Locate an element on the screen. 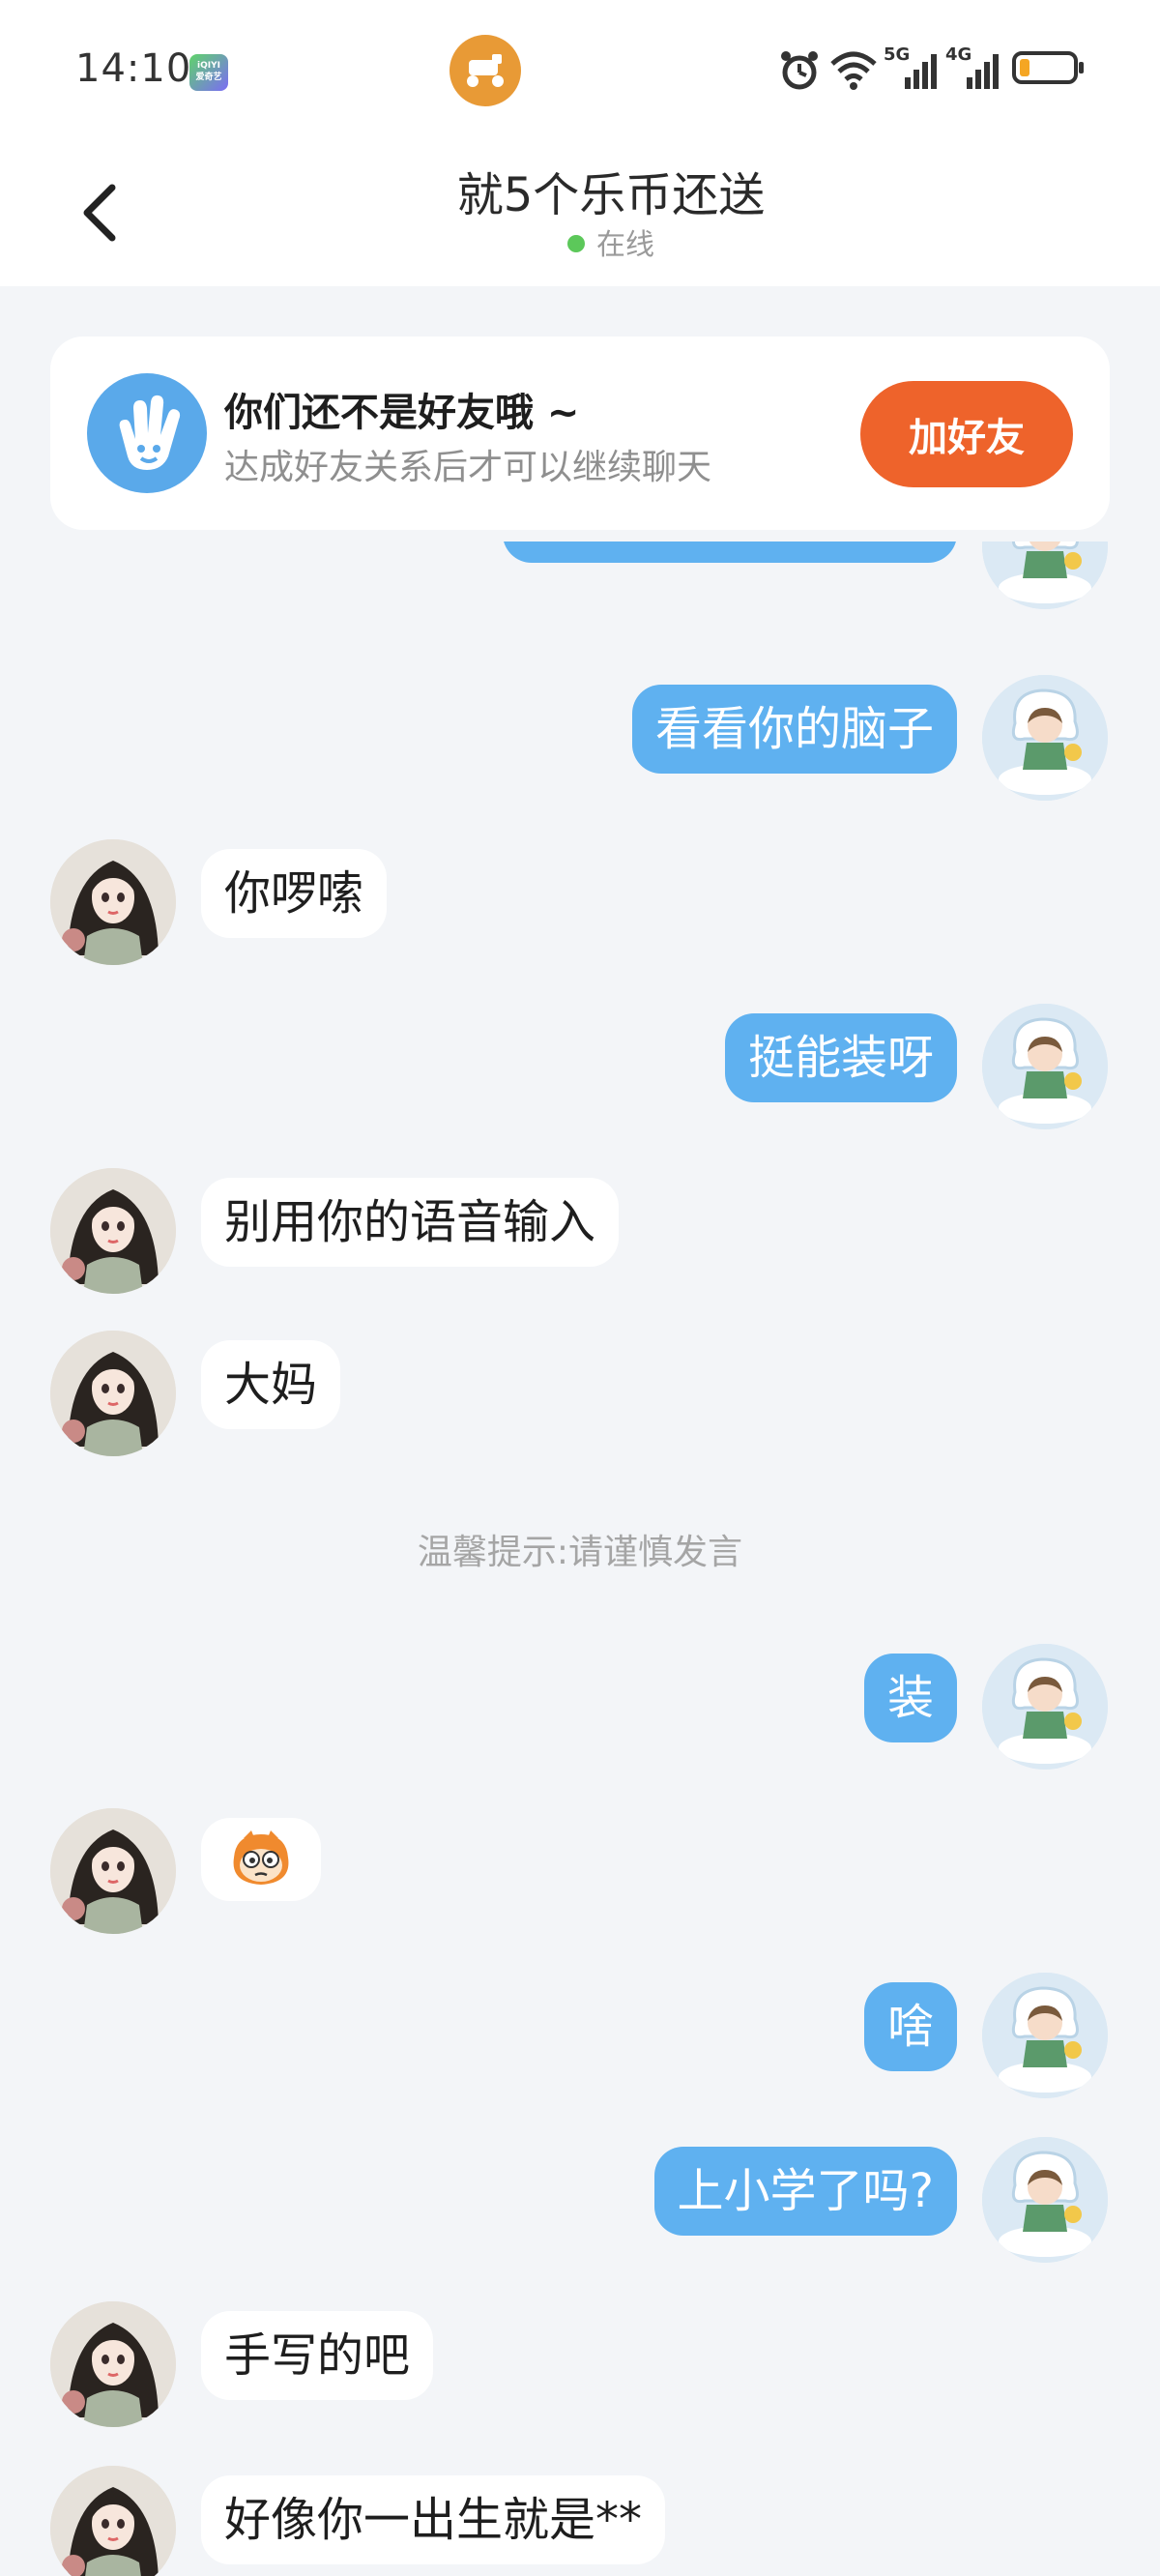 The width and height of the screenshot is (1160, 2576). signal-5g-icon: 5G is located at coordinates (913, 70).